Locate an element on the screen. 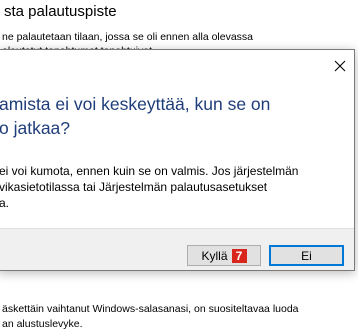 The width and height of the screenshot is (358, 335). no-button: Ei is located at coordinates (306, 255).